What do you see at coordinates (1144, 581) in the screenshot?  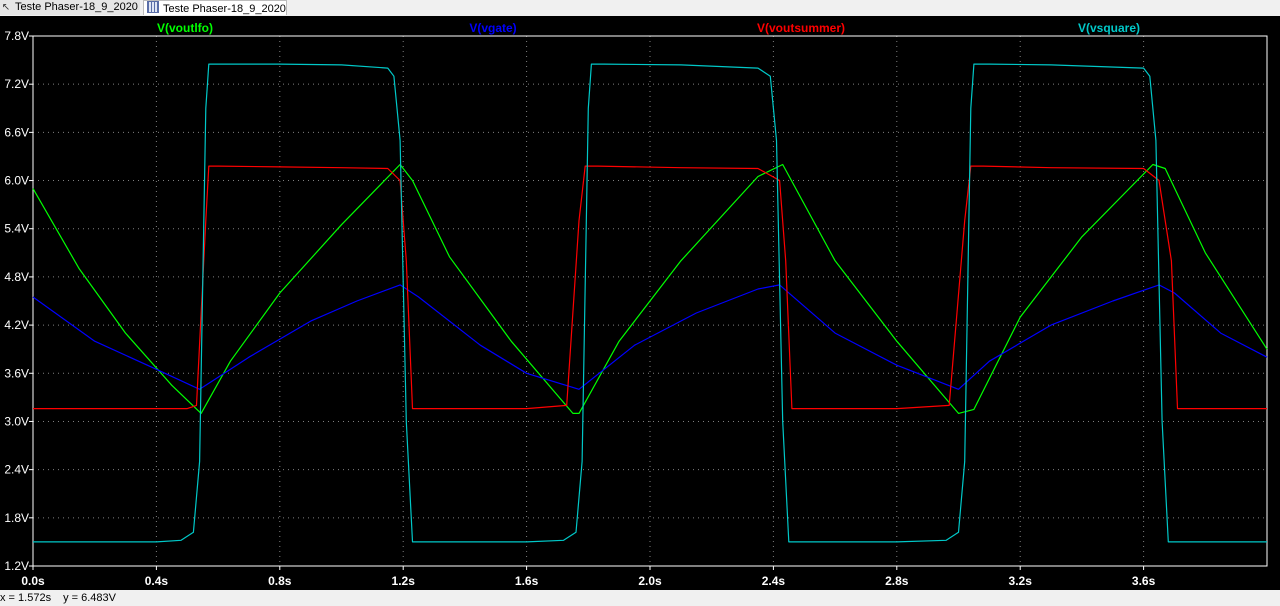 I see `x-tick-label: 3.6s` at bounding box center [1144, 581].